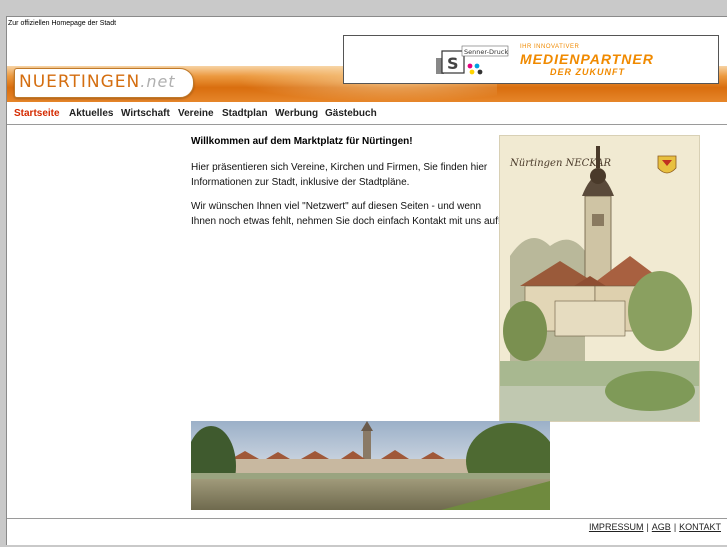 This screenshot has width=727, height=547. What do you see at coordinates (550, 47) in the screenshot?
I see `ad-tagline-small: IHR INNOVATIVER` at bounding box center [550, 47].